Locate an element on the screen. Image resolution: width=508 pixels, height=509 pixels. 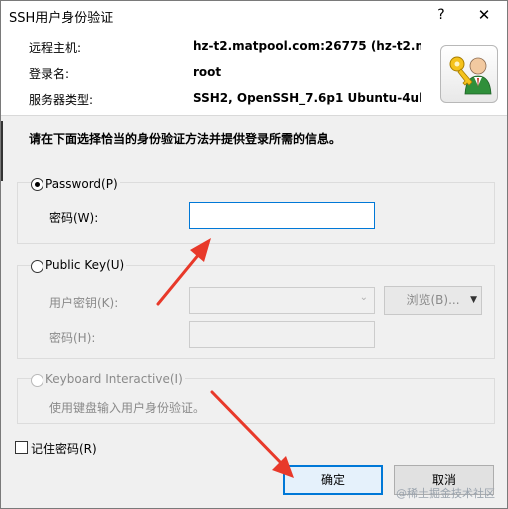
remember-password-label: 记住密码(R) is located at coordinates (64, 448).